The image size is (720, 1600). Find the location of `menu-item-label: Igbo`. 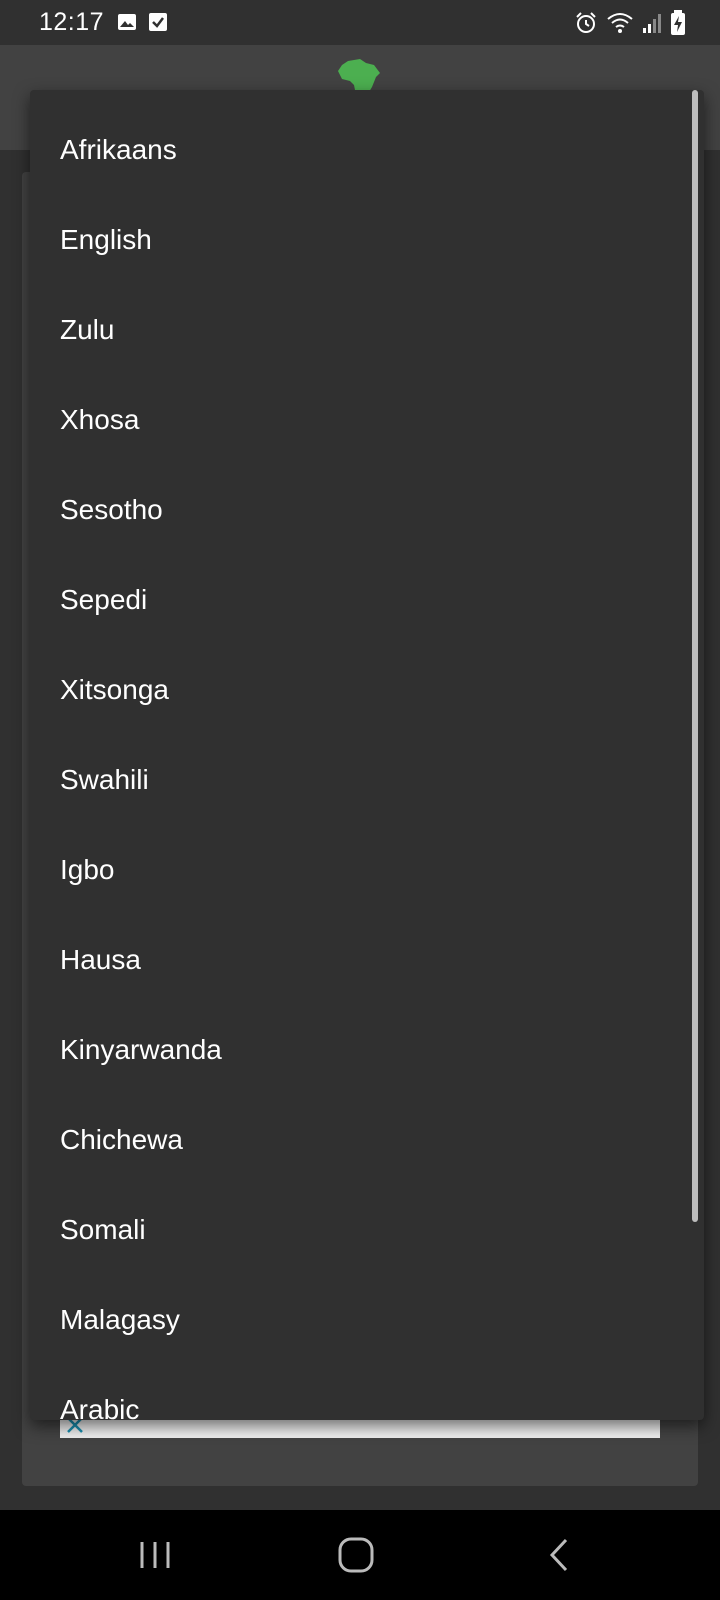

menu-item-label: Igbo is located at coordinates (87, 869).